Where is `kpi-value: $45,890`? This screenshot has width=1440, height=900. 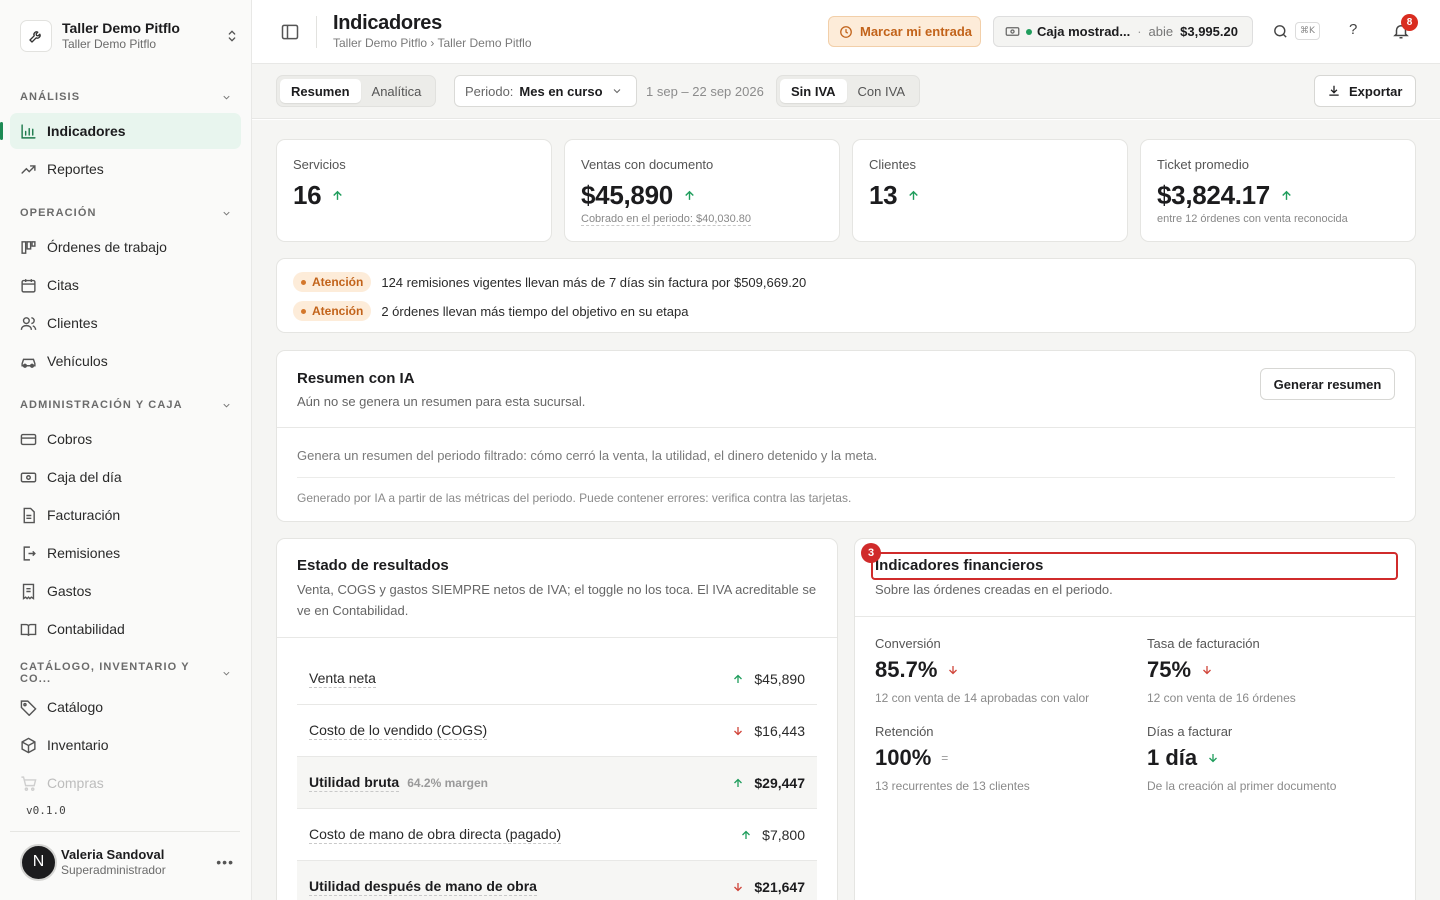 kpi-value: $45,890 is located at coordinates (638, 195).